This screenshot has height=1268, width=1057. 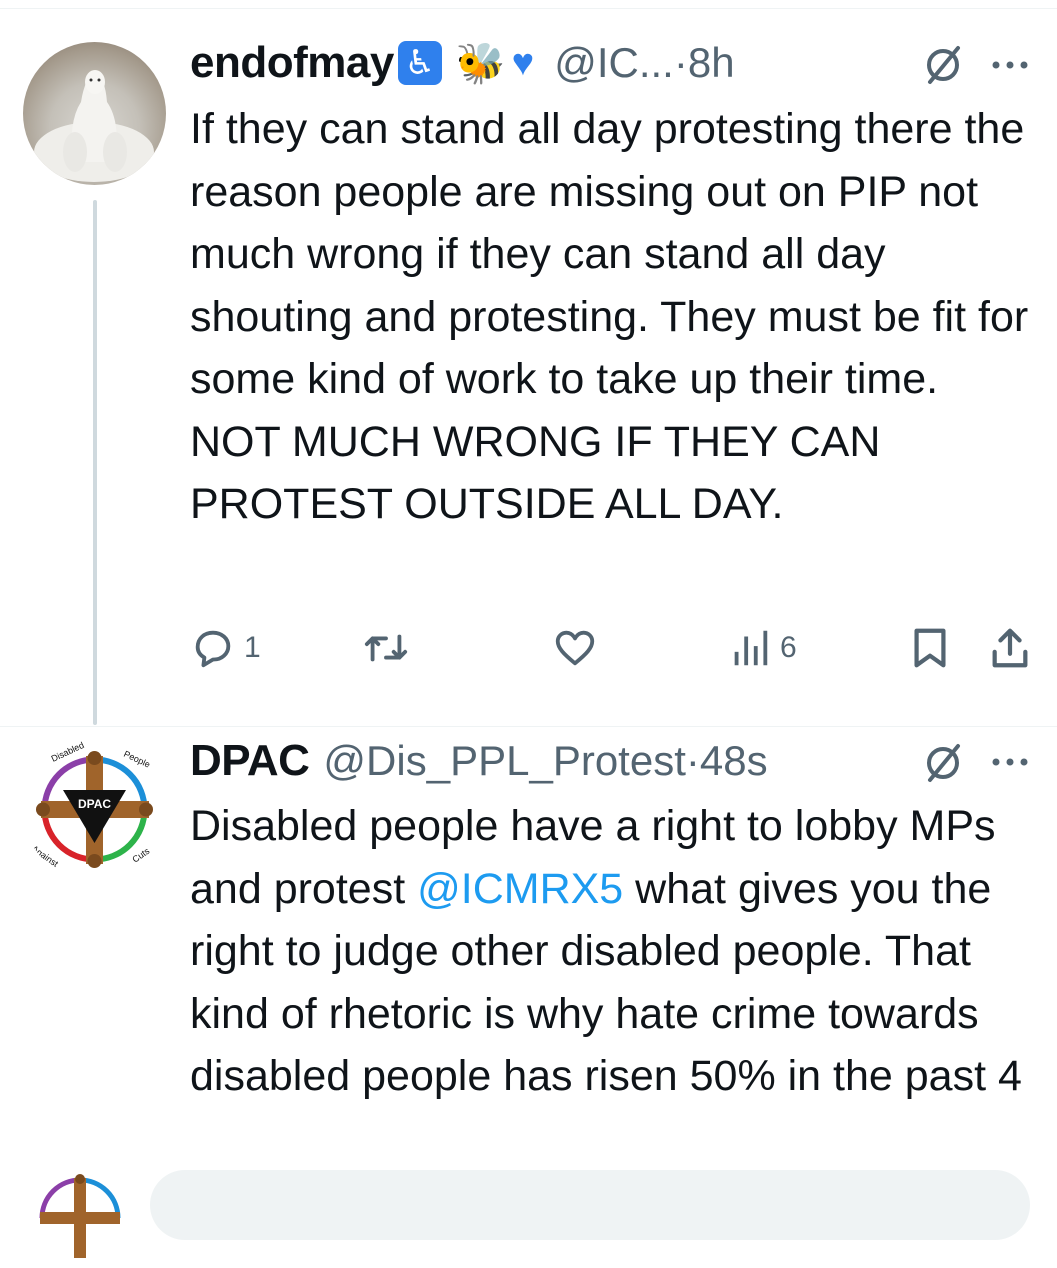 I want to click on timestamp: 48s, so click(x=734, y=761).